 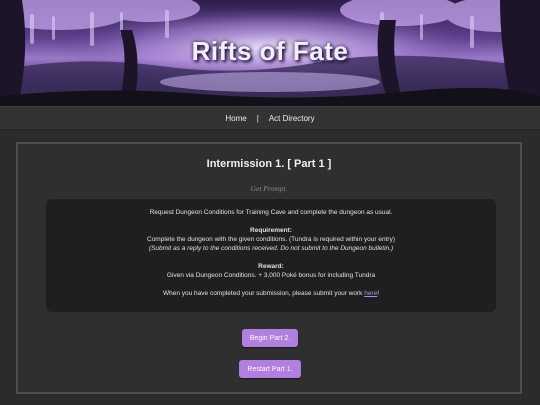 What do you see at coordinates (370, 293) in the screenshot?
I see `submit-here-link: here` at bounding box center [370, 293].